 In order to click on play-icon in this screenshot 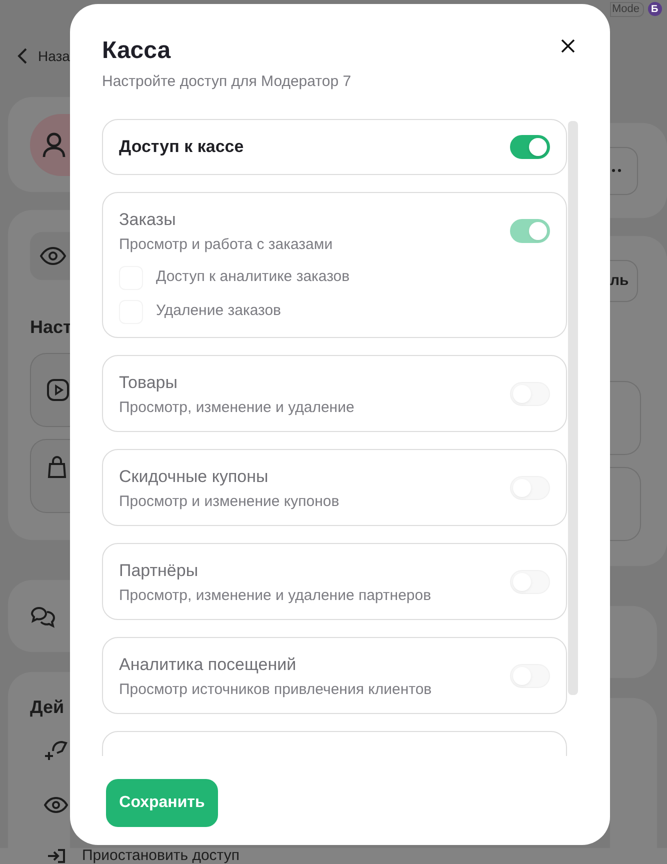, I will do `click(58, 390)`.